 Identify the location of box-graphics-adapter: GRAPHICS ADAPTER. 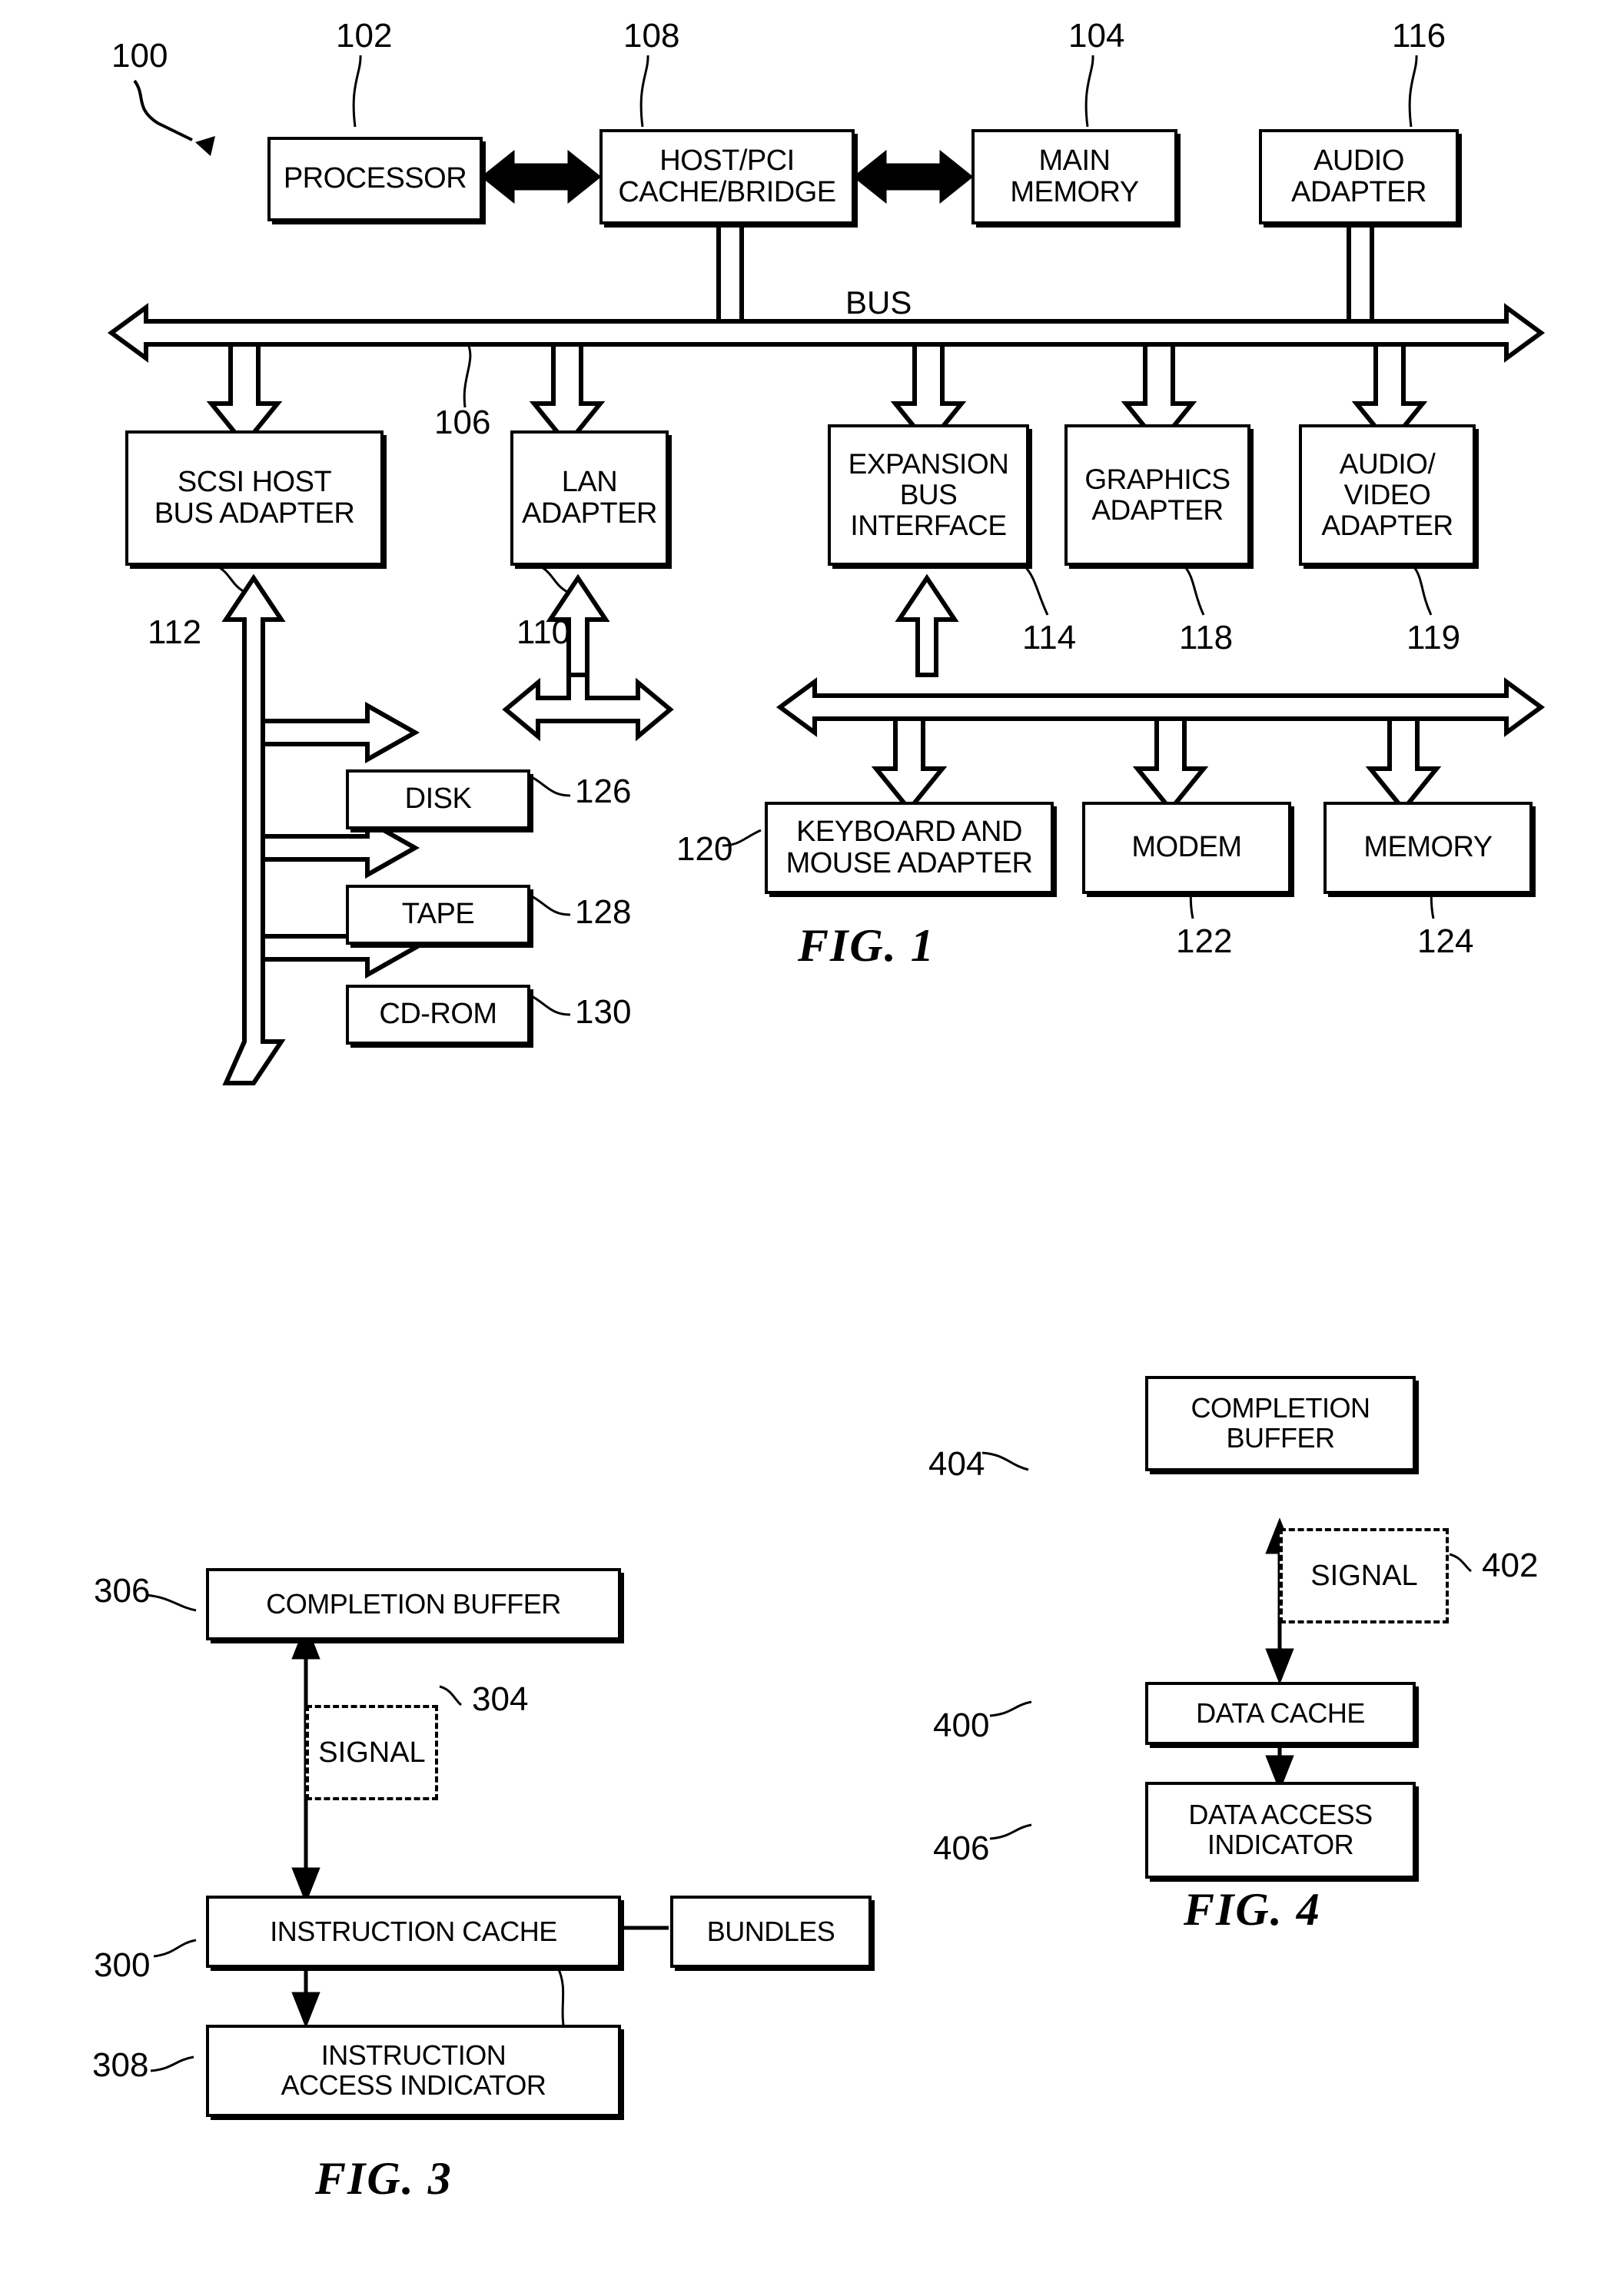
(1157, 495).